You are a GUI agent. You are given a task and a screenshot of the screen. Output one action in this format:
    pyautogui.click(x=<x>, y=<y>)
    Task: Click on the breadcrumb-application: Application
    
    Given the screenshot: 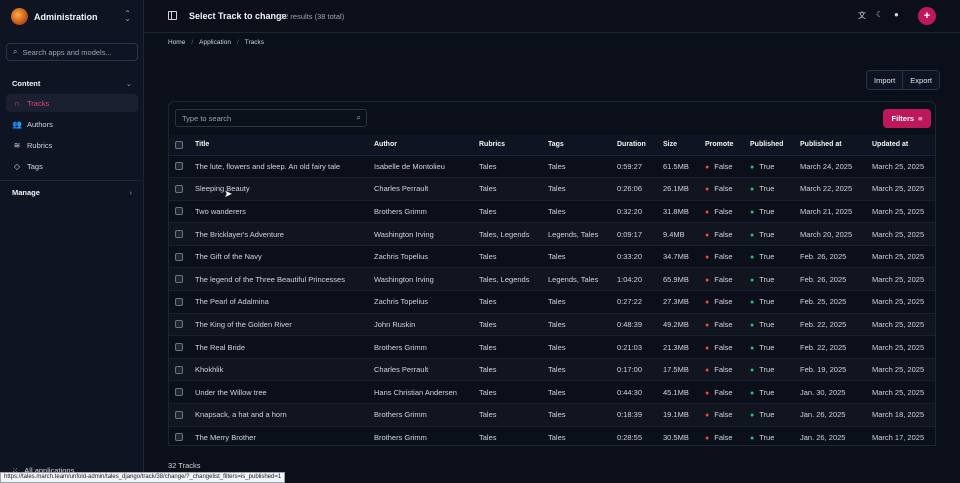 What is the action you would take?
    pyautogui.click(x=215, y=42)
    